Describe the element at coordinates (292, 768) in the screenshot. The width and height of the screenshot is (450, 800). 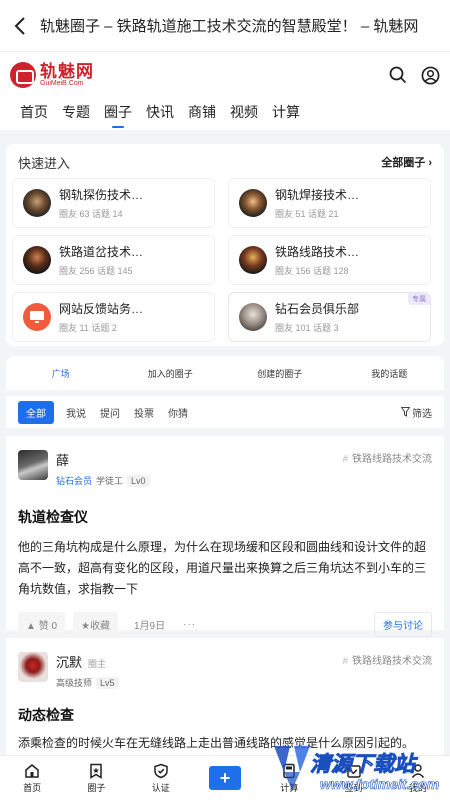
I see `watermark-logo-icon` at that location.